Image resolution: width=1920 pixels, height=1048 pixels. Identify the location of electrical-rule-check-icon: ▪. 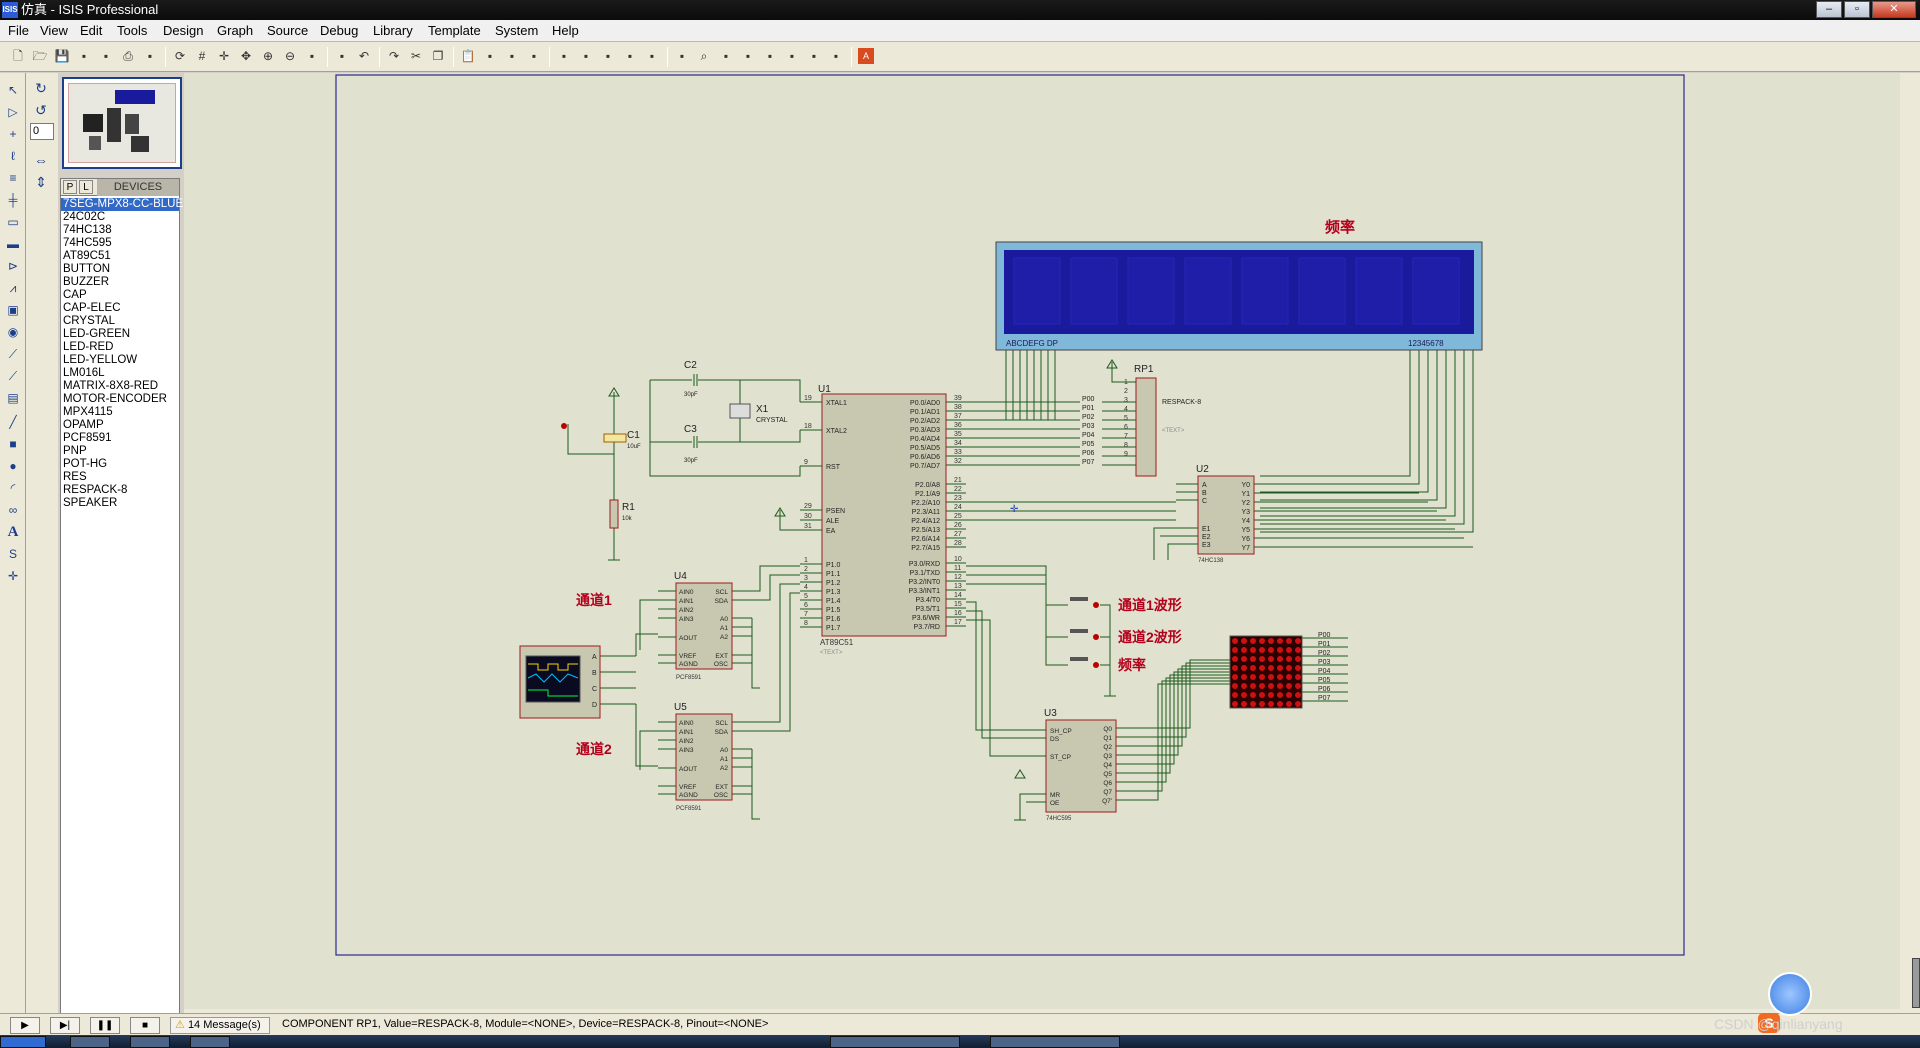
(836, 56).